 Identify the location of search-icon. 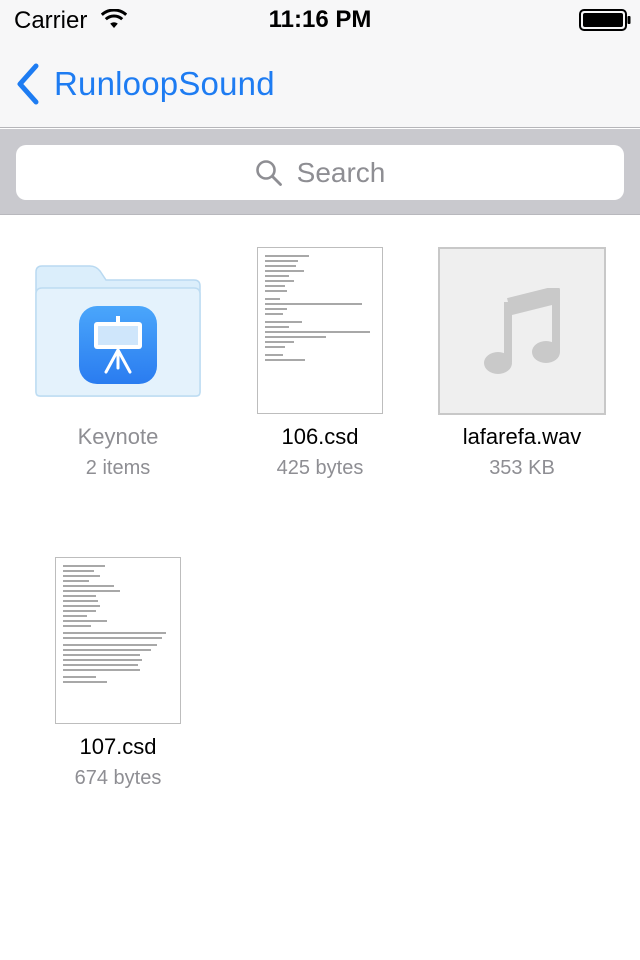
(268, 172).